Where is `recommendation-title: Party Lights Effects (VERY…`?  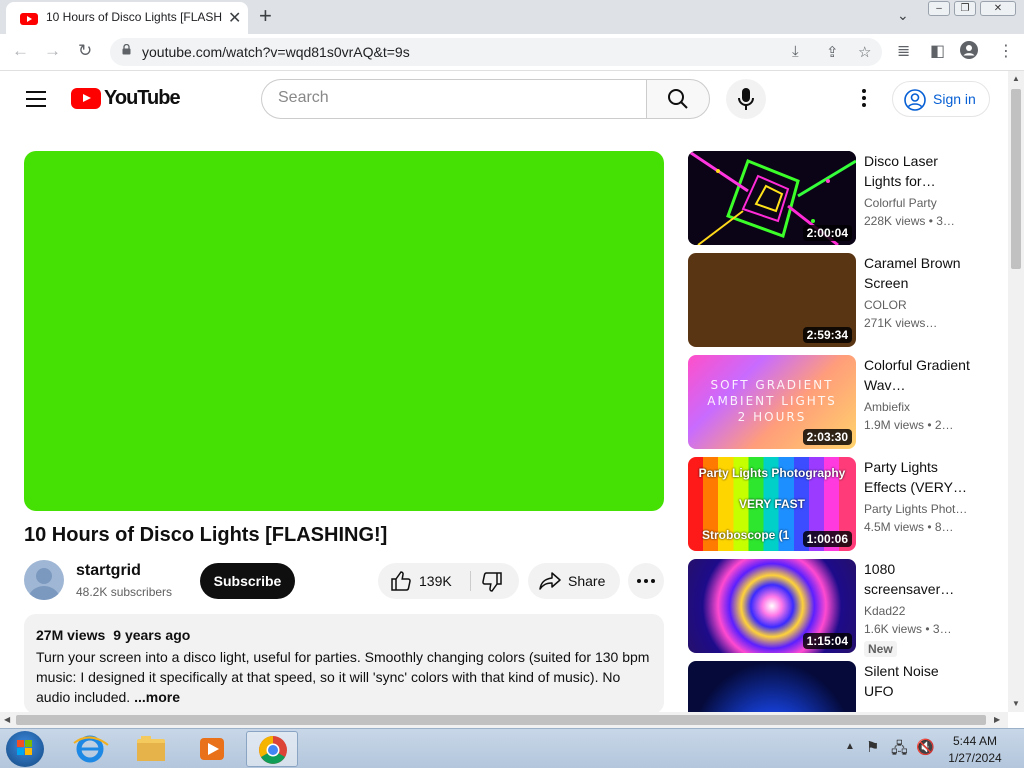 recommendation-title: Party Lights Effects (VERY… is located at coordinates (918, 477).